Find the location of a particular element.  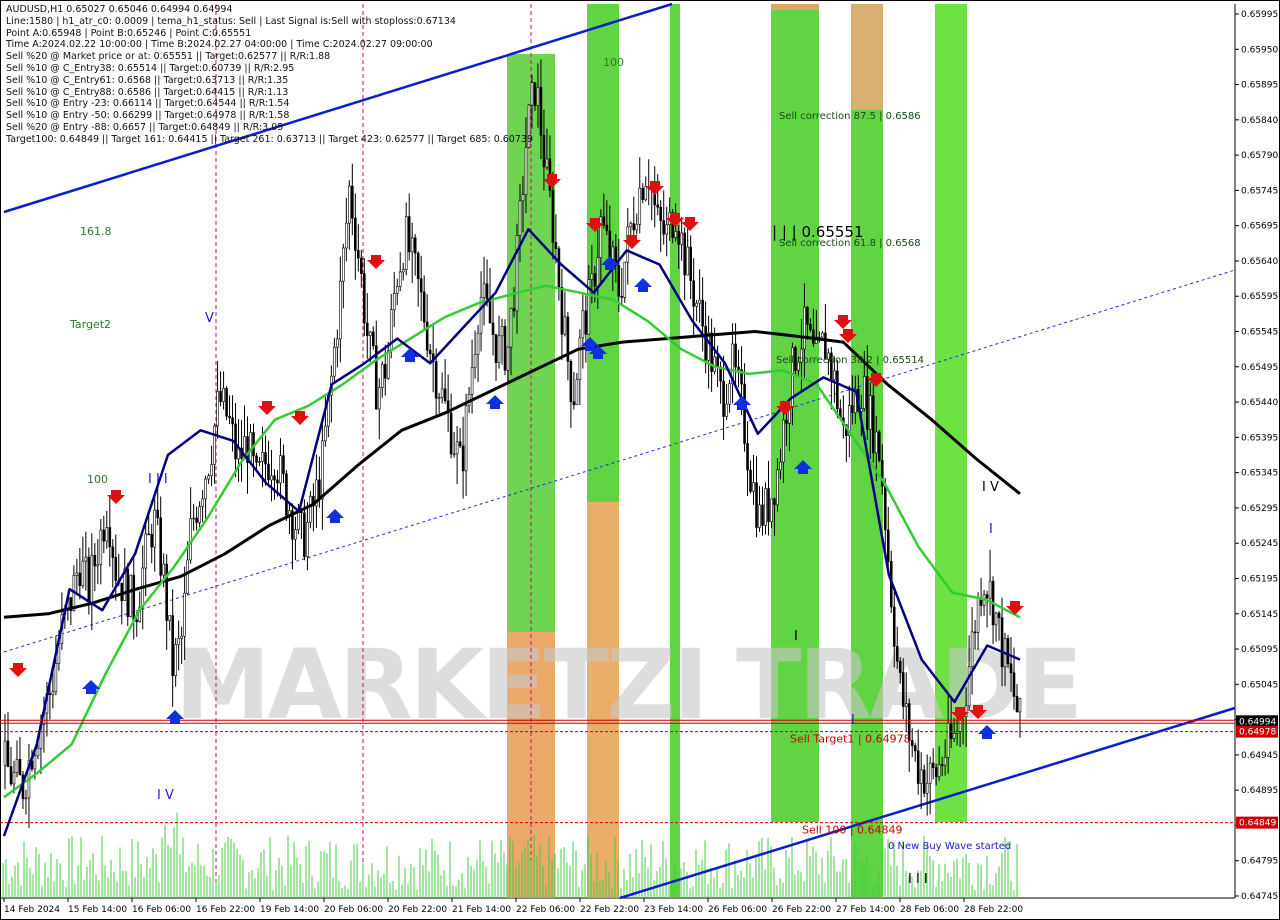

time-tick-label: 16 Feb 22:00 is located at coordinates (225, 910).